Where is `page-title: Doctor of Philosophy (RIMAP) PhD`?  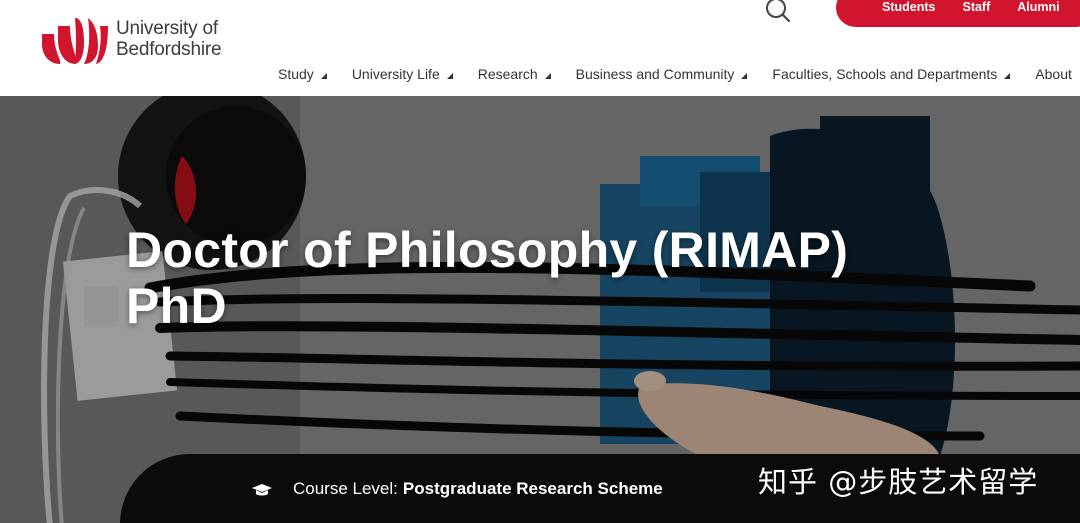
page-title: Doctor of Philosophy (RIMAP) PhD is located at coordinates (487, 278).